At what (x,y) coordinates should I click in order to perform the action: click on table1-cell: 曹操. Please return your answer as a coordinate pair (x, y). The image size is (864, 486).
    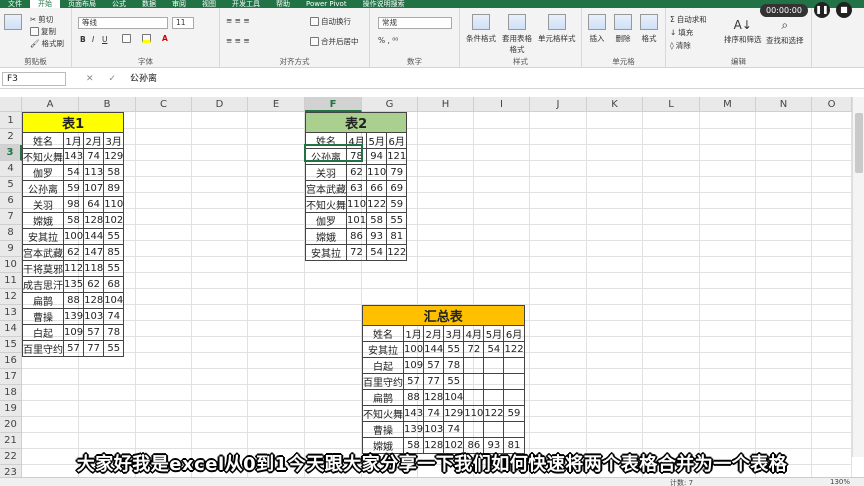
    Looking at the image, I should click on (43, 316).